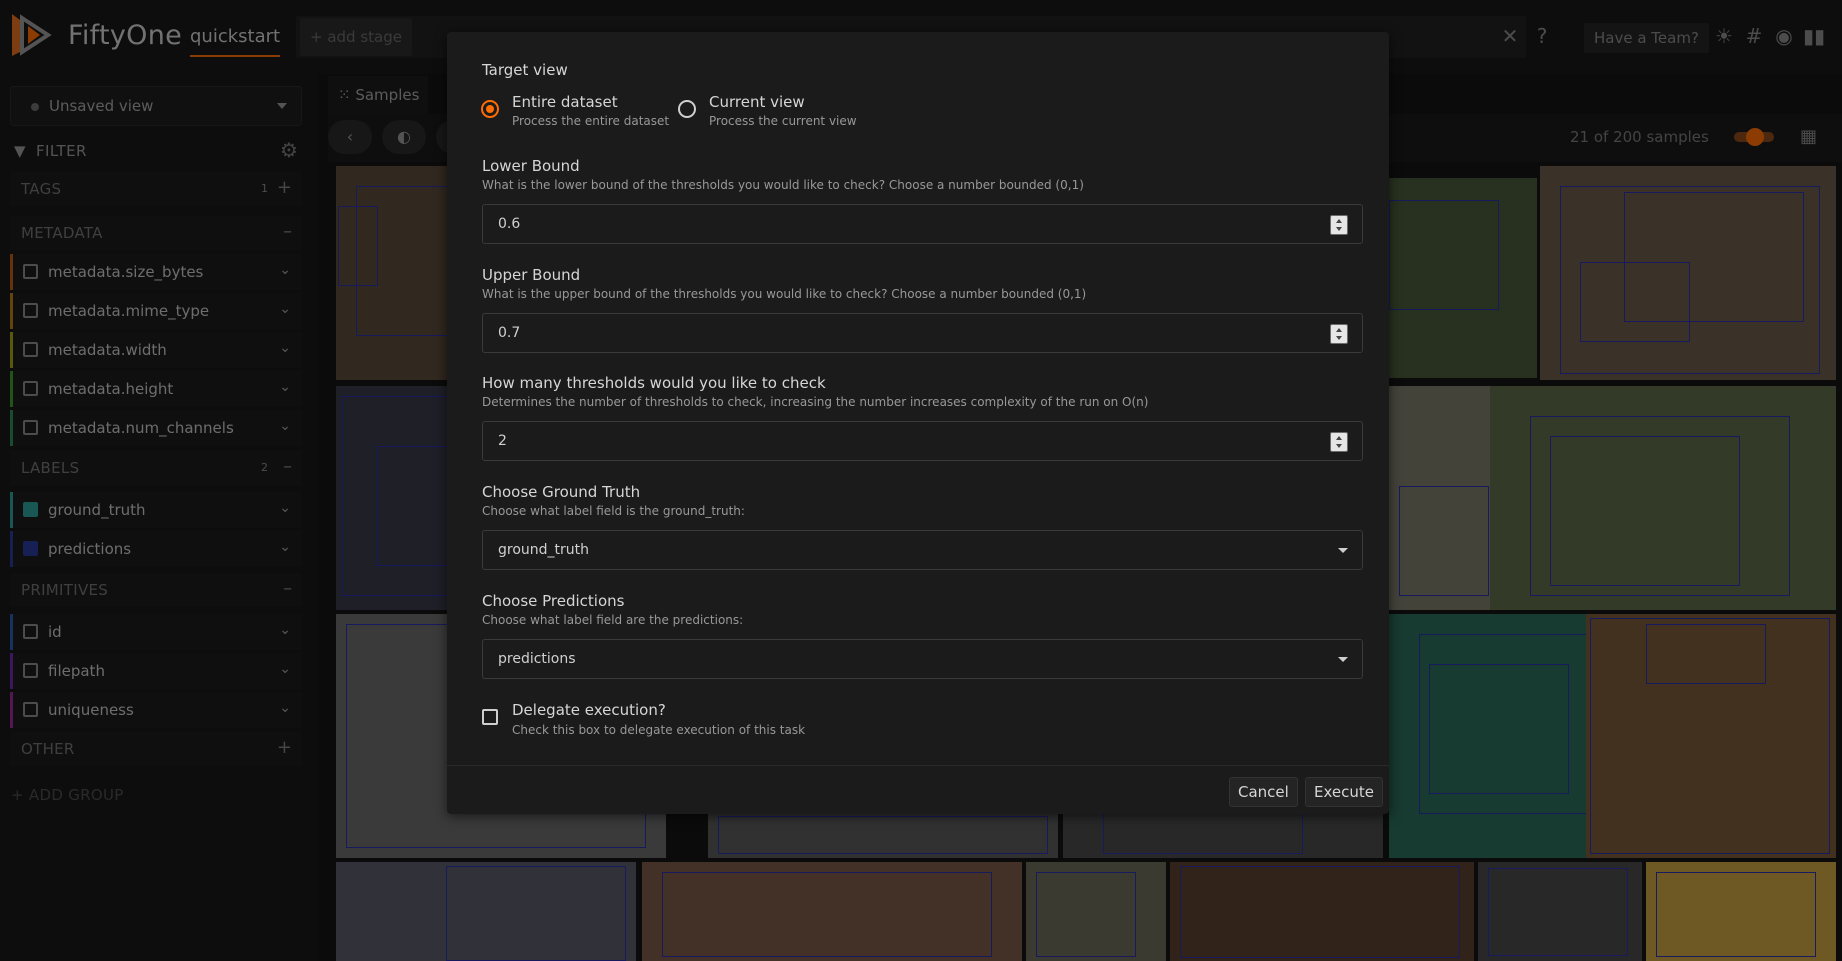 The width and height of the screenshot is (1842, 961). I want to click on radio-current-view-label: Current view, so click(757, 102).